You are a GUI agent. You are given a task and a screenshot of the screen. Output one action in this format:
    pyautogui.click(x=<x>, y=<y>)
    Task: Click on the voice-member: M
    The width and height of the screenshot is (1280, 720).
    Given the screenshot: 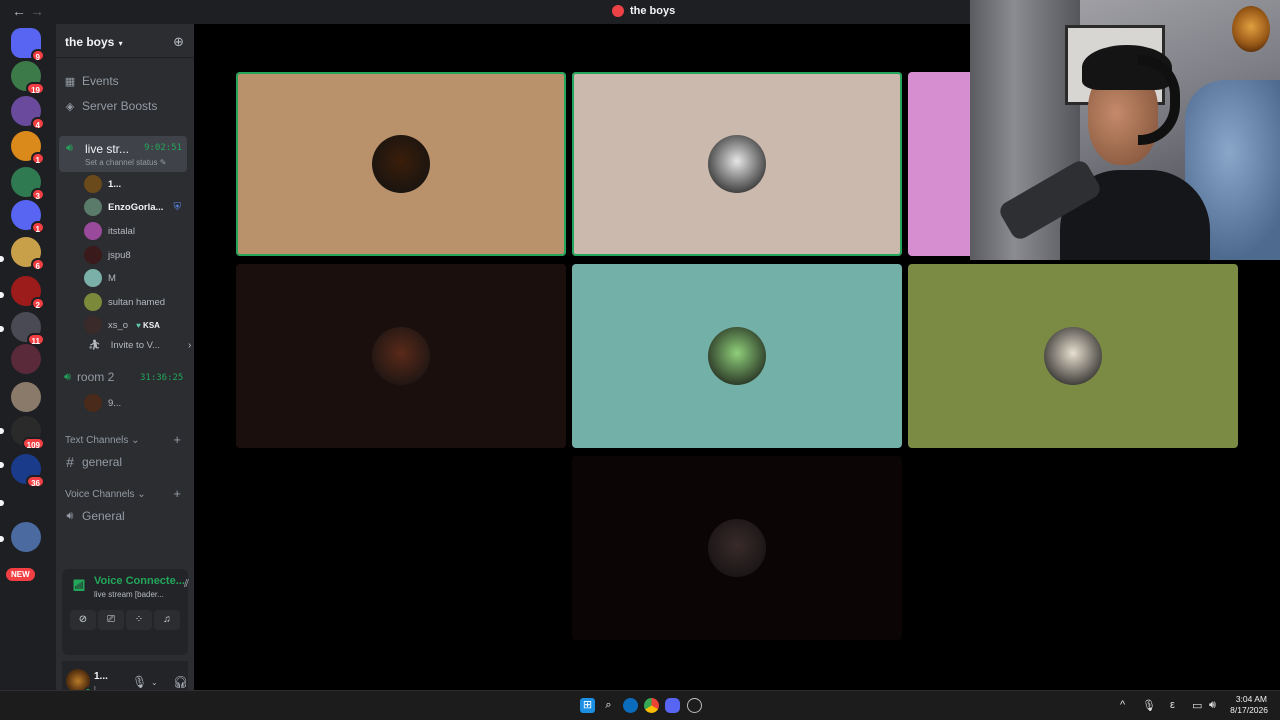 What is the action you would take?
    pyautogui.click(x=100, y=278)
    